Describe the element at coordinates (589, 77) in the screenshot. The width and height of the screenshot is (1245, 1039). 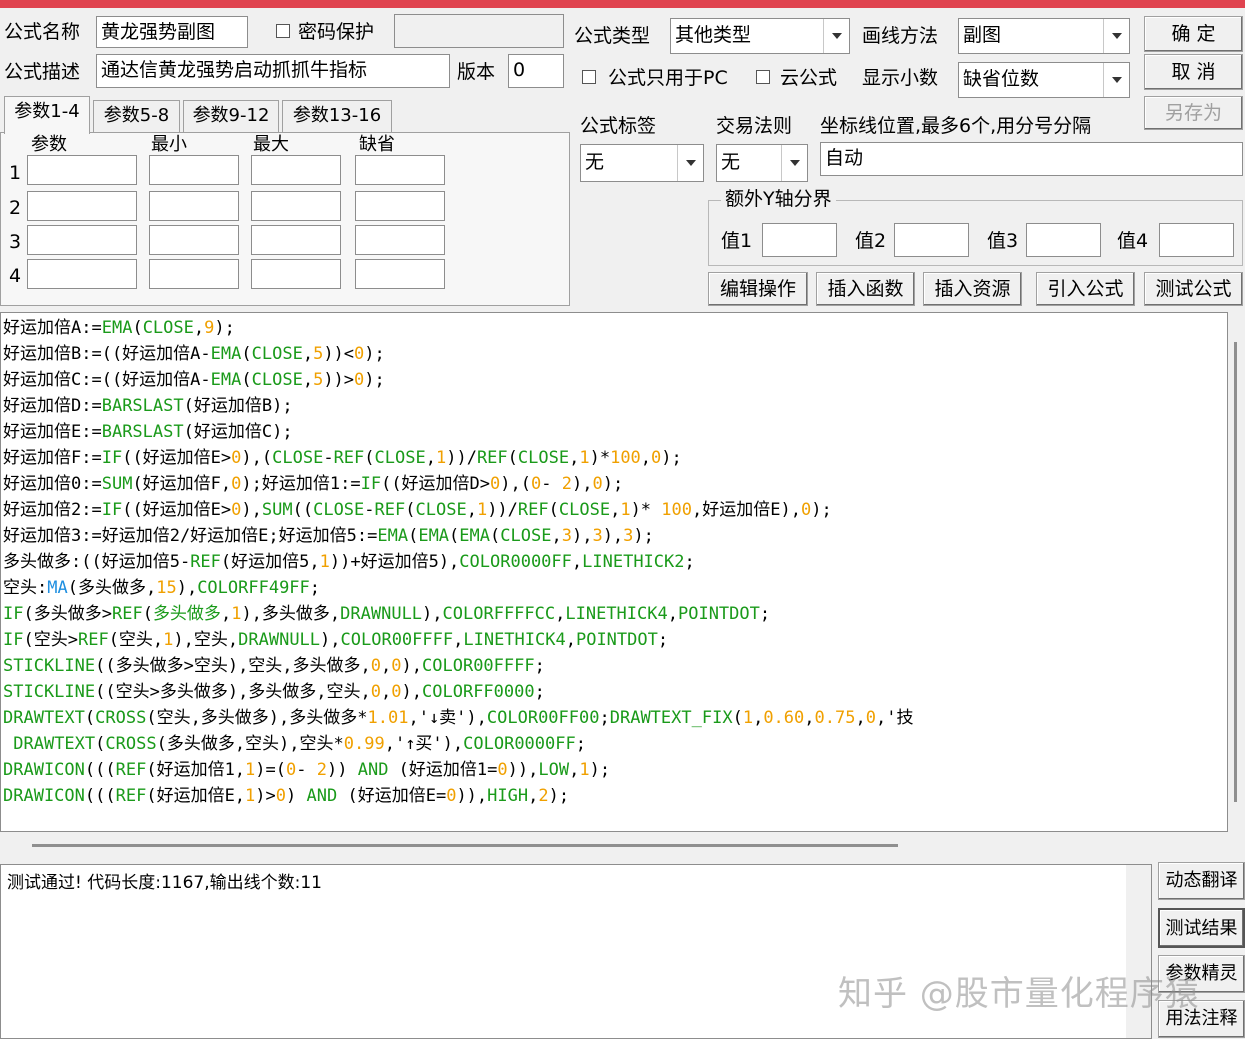
I see `pc-only-checkbox` at that location.